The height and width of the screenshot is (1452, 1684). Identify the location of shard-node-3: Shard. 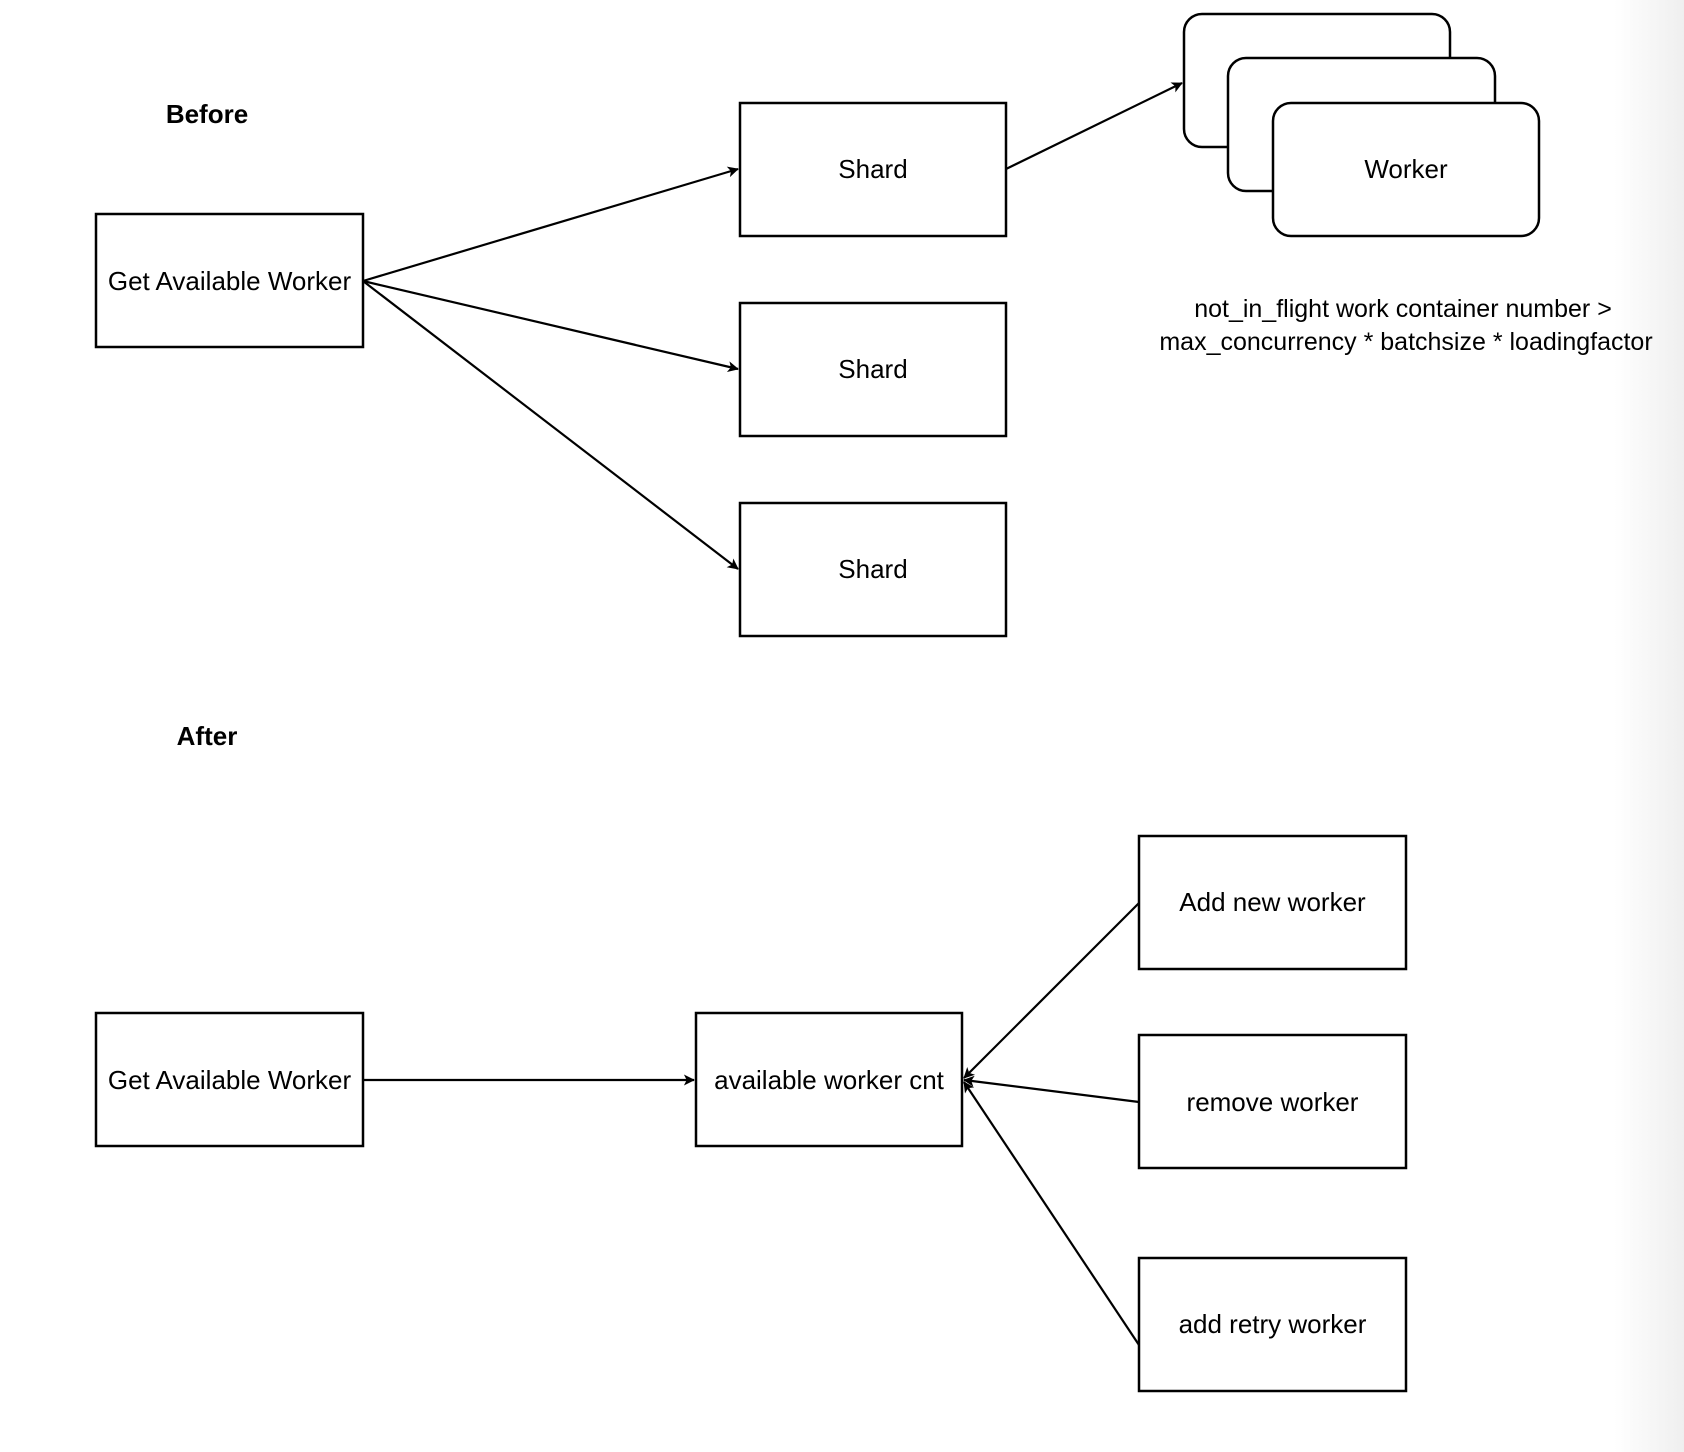
(873, 569).